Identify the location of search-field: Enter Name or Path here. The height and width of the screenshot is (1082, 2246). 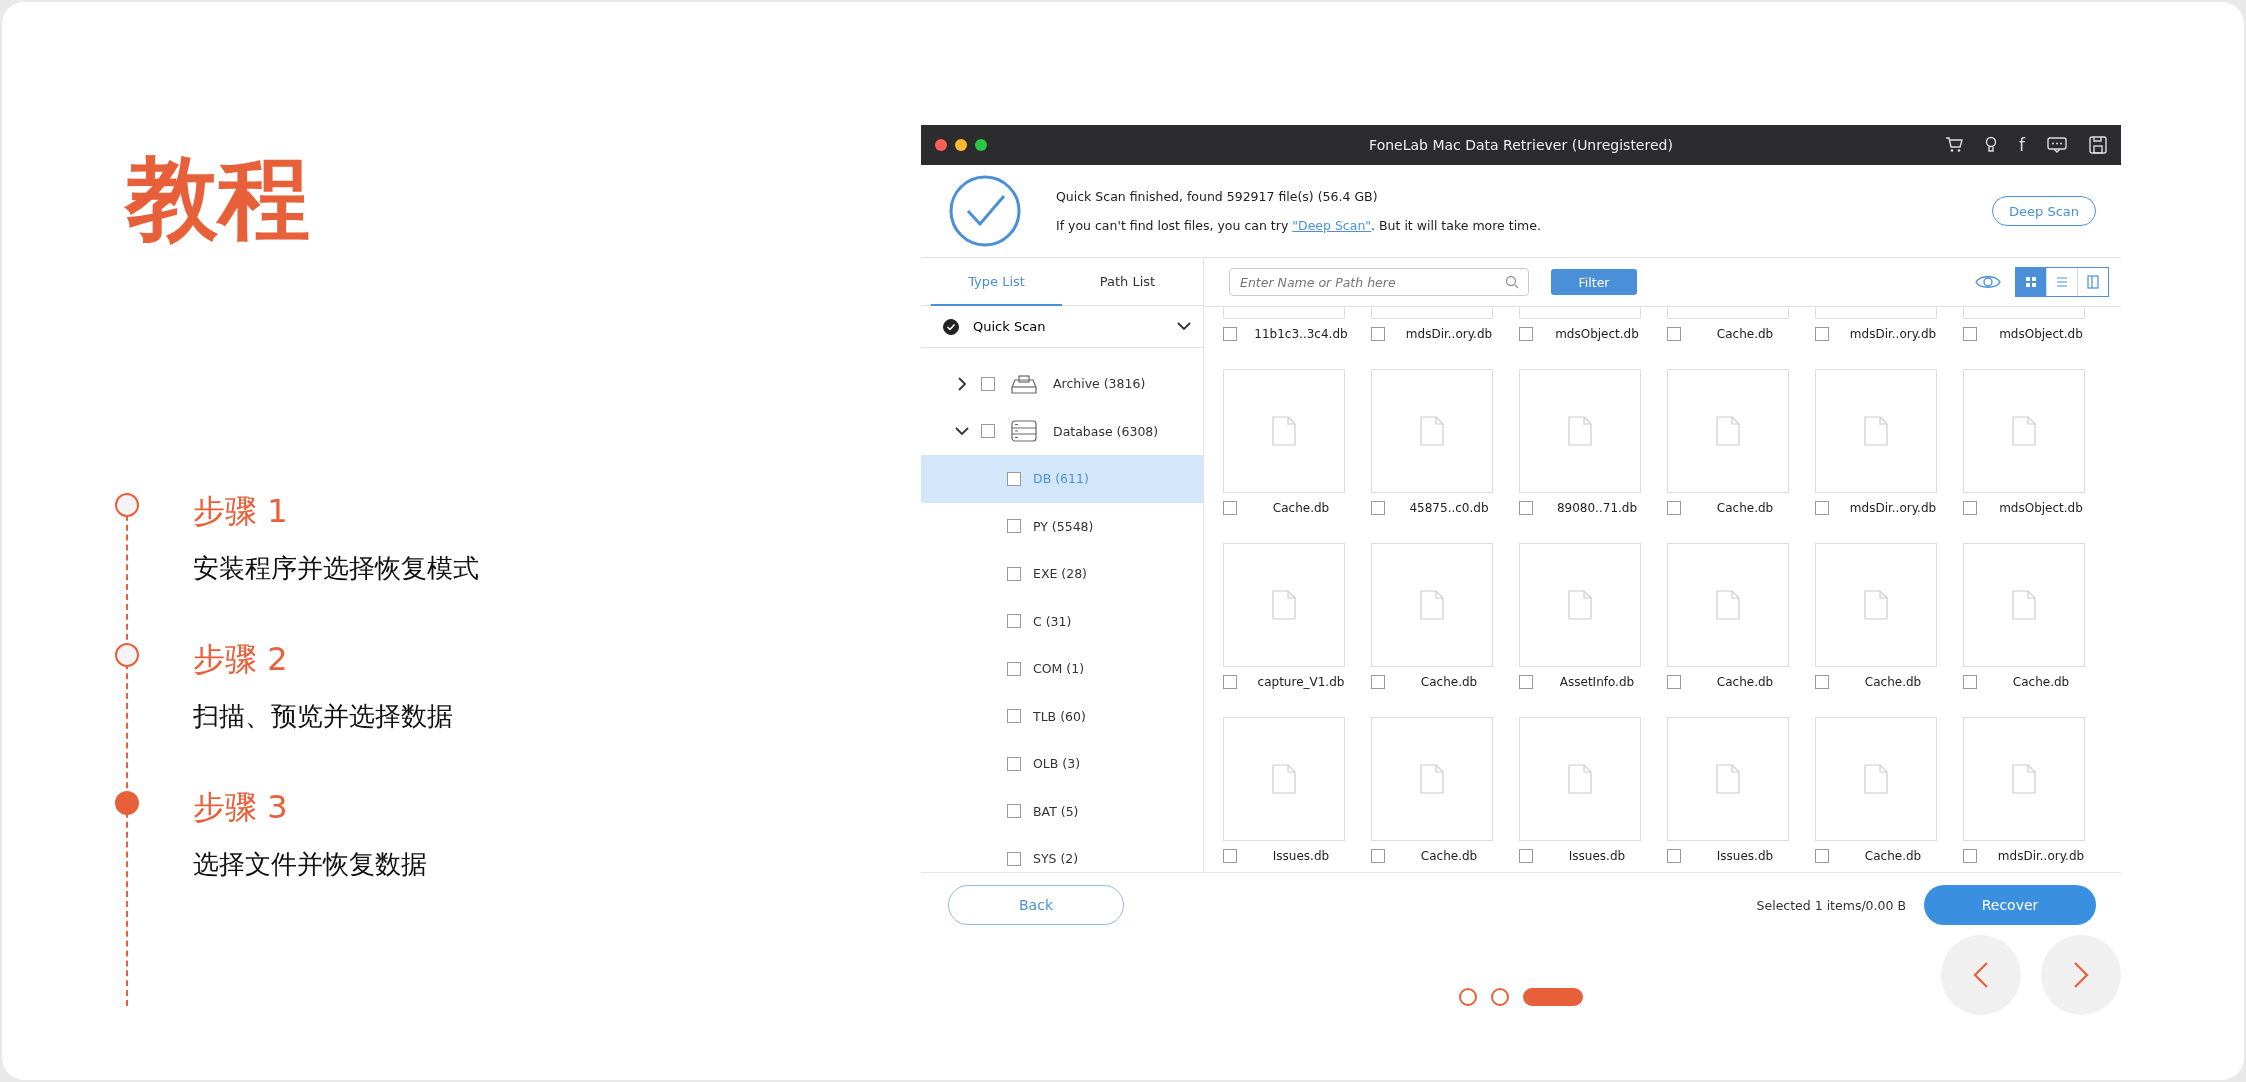
(1379, 282).